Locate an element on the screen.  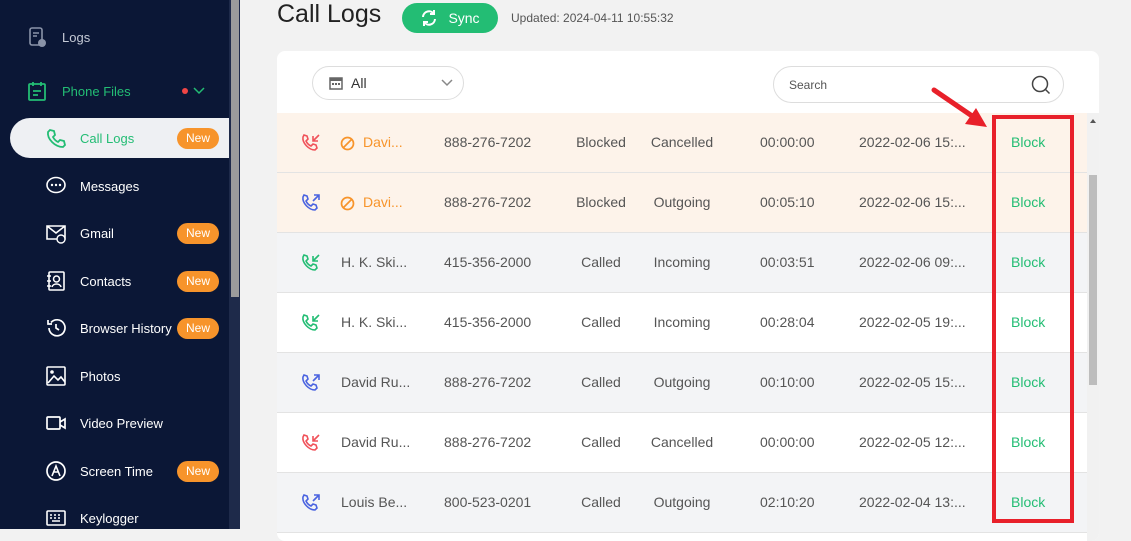
annotation-overlay is located at coordinates (1002, 305).